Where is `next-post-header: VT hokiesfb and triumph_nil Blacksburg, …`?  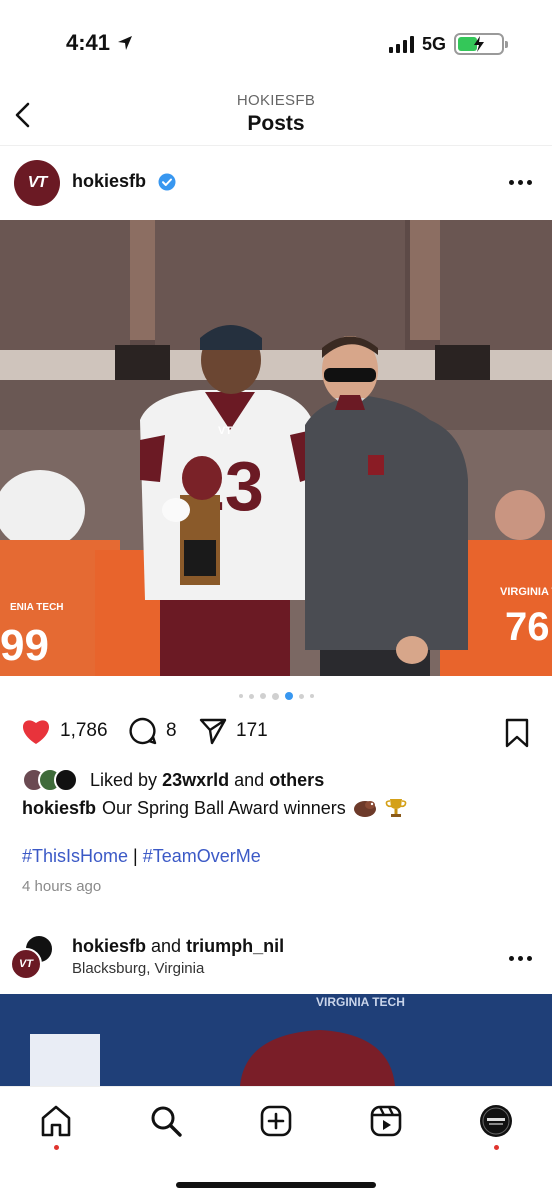
next-post-header: VT hokiesfb and triumph_nil Blacksburg, … is located at coordinates (276, 962).